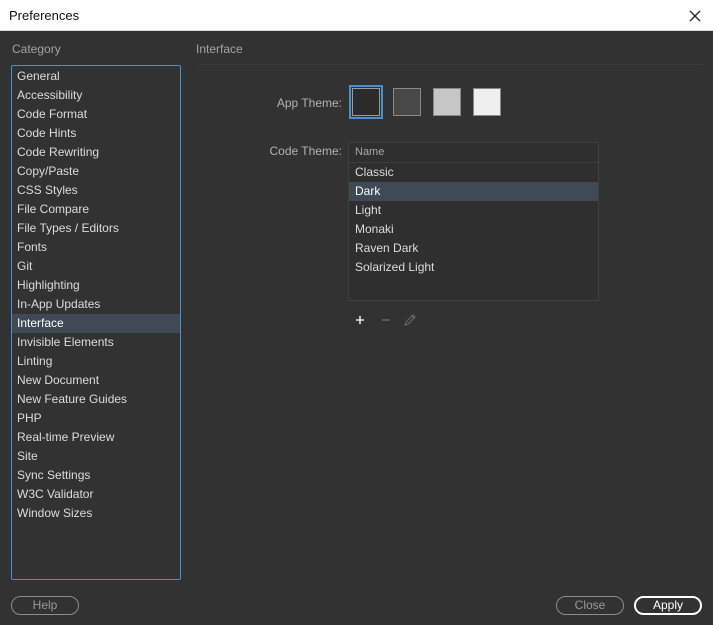 The height and width of the screenshot is (625, 713). What do you see at coordinates (447, 102) in the screenshot?
I see `theme-swatch-light` at bounding box center [447, 102].